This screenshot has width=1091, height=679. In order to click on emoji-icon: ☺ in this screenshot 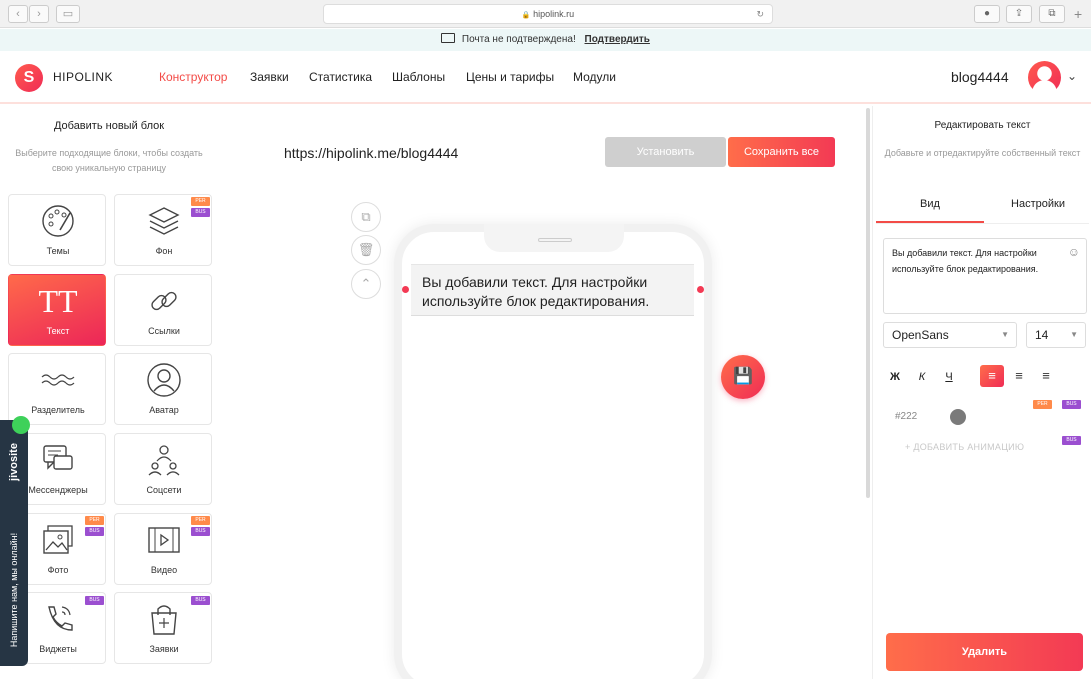, I will do `click(1074, 252)`.